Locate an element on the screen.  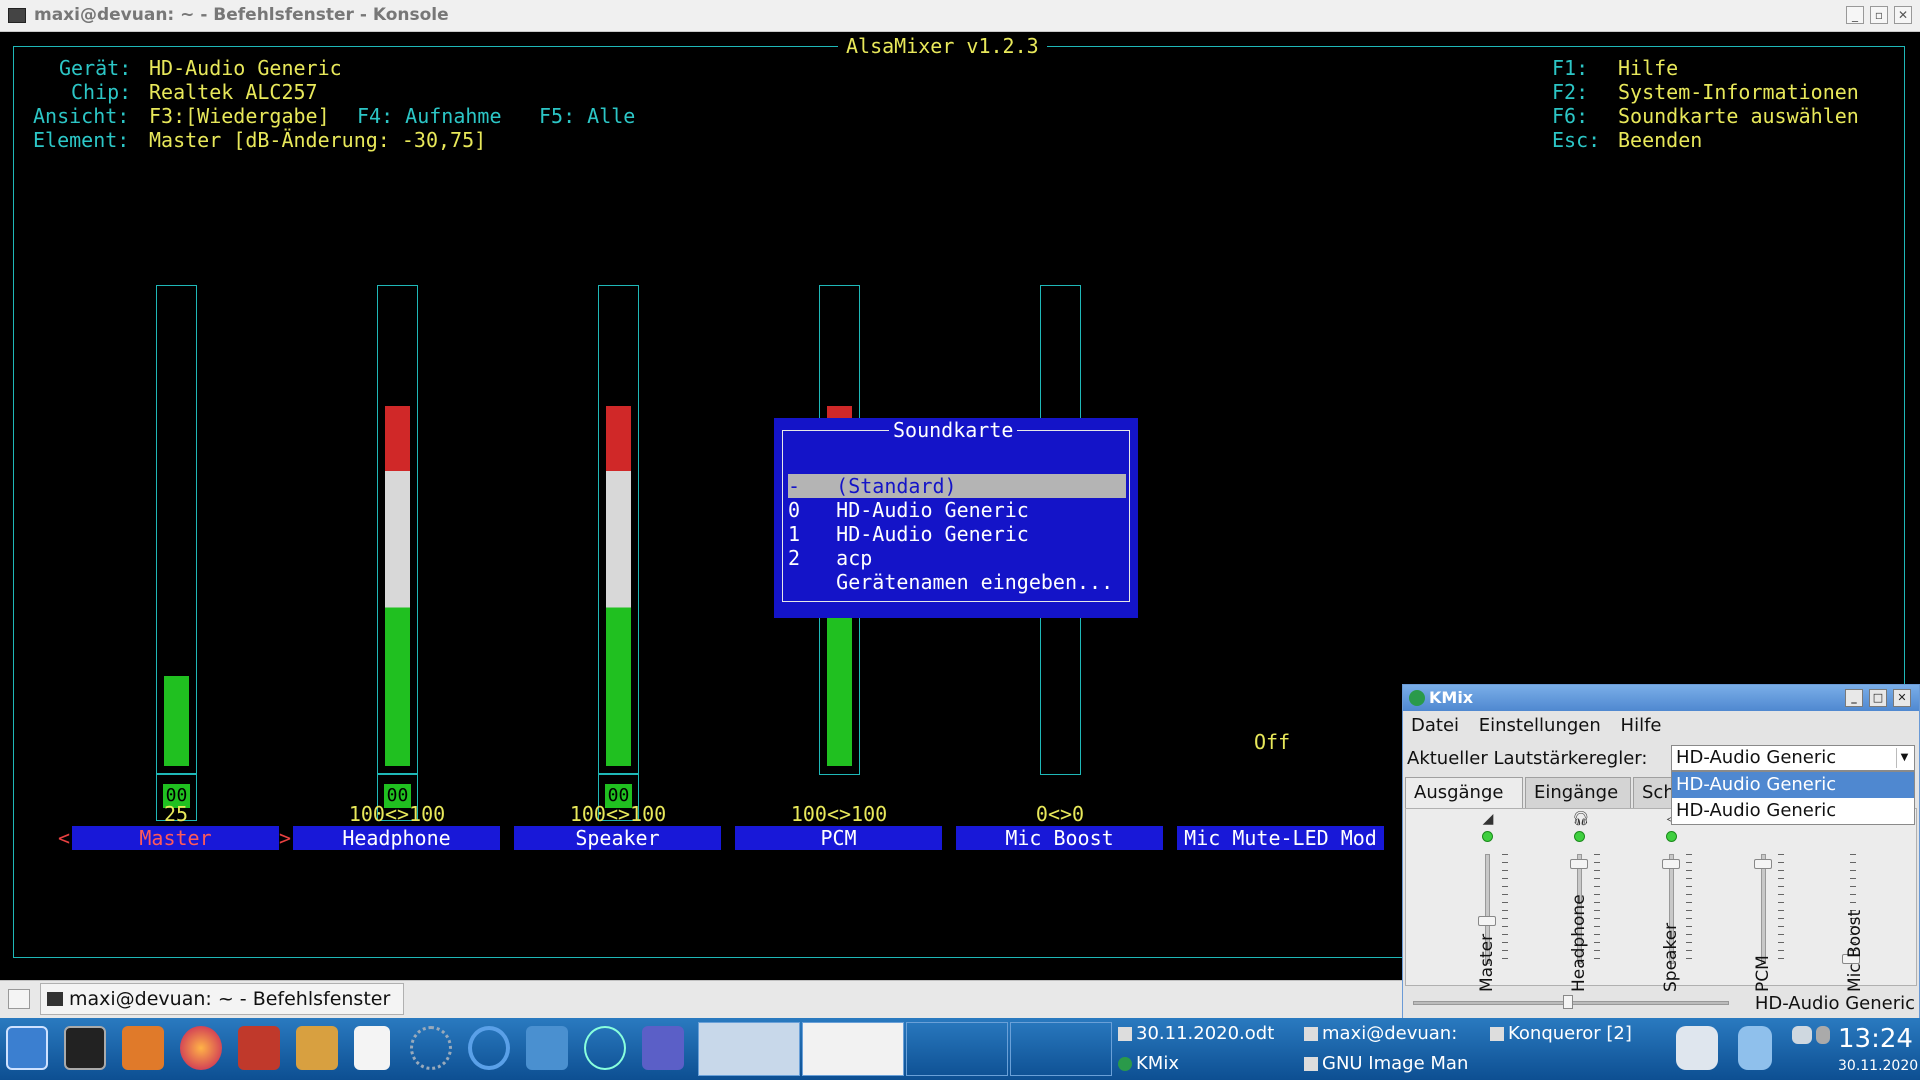
storage-icon is located at coordinates (1755, 1048).